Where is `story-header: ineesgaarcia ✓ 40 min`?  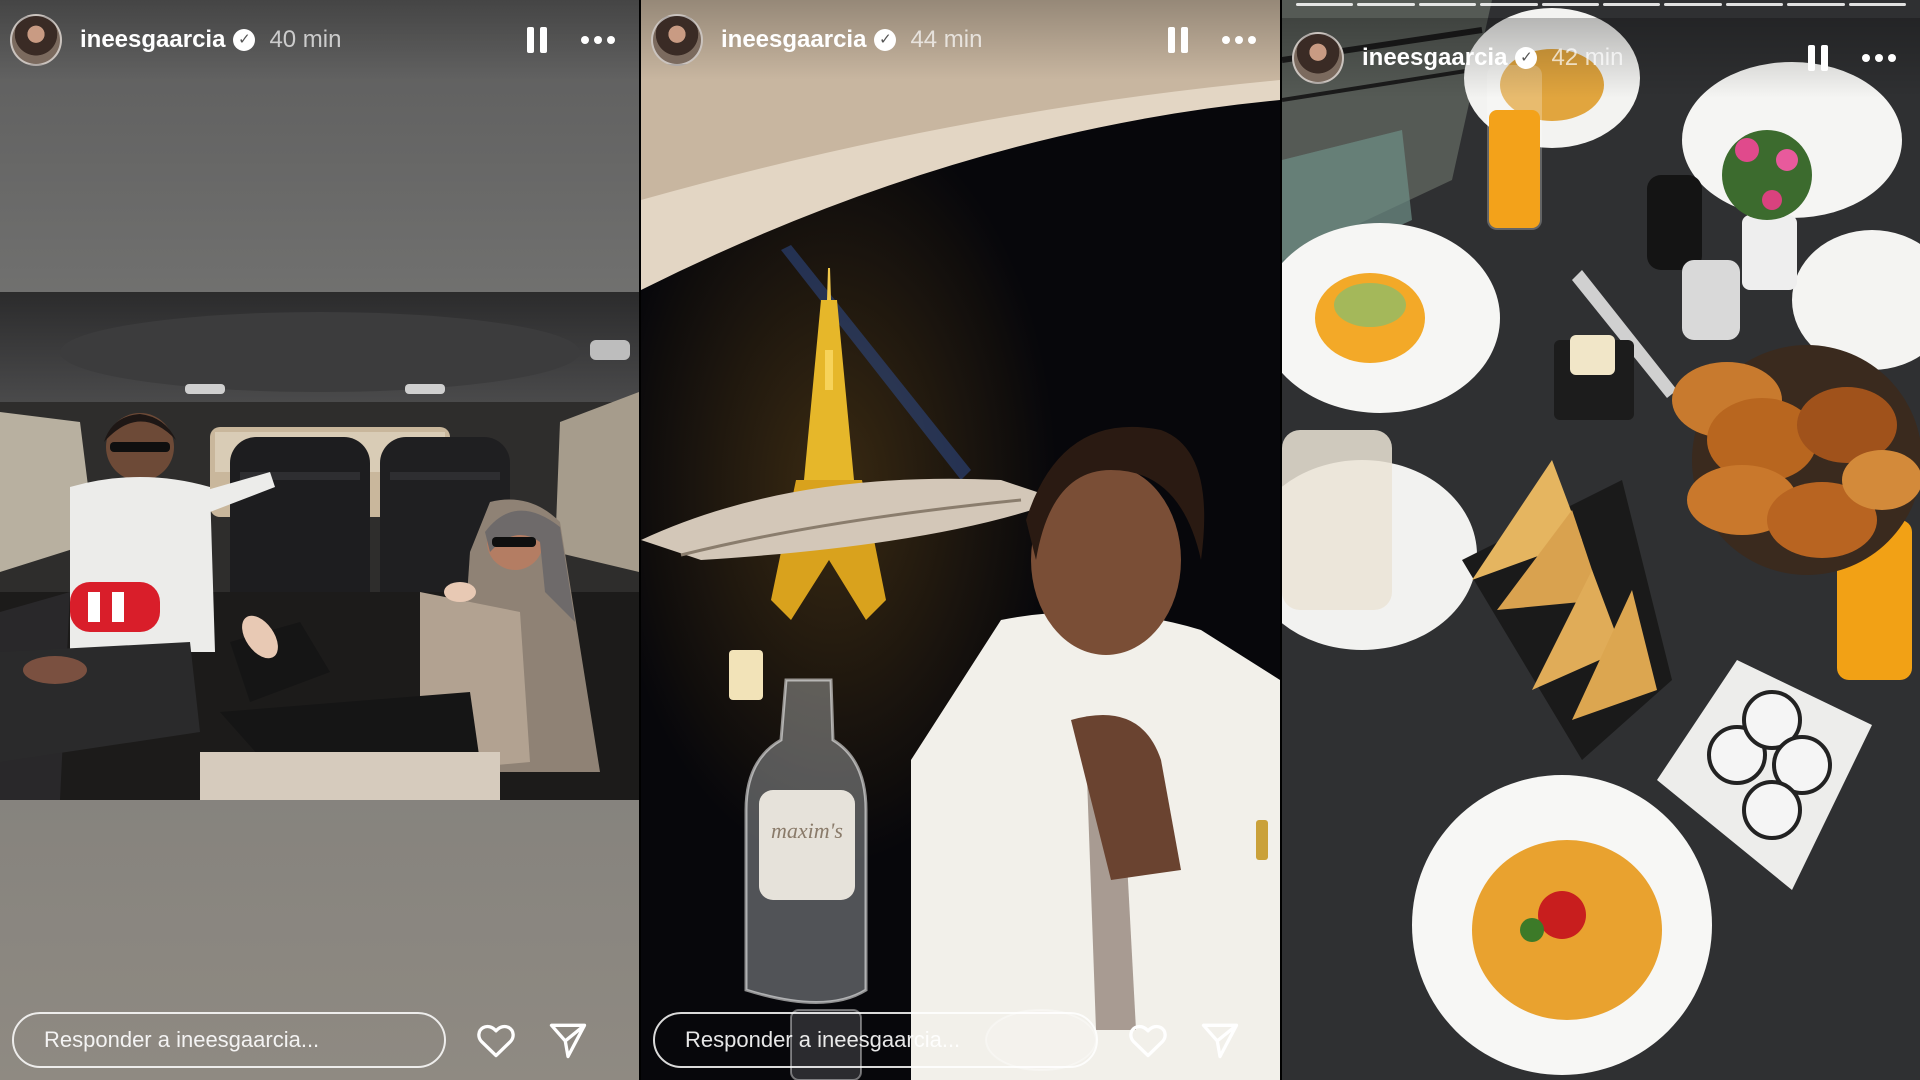
story-header: ineesgaarcia ✓ 40 min is located at coordinates (319, 40).